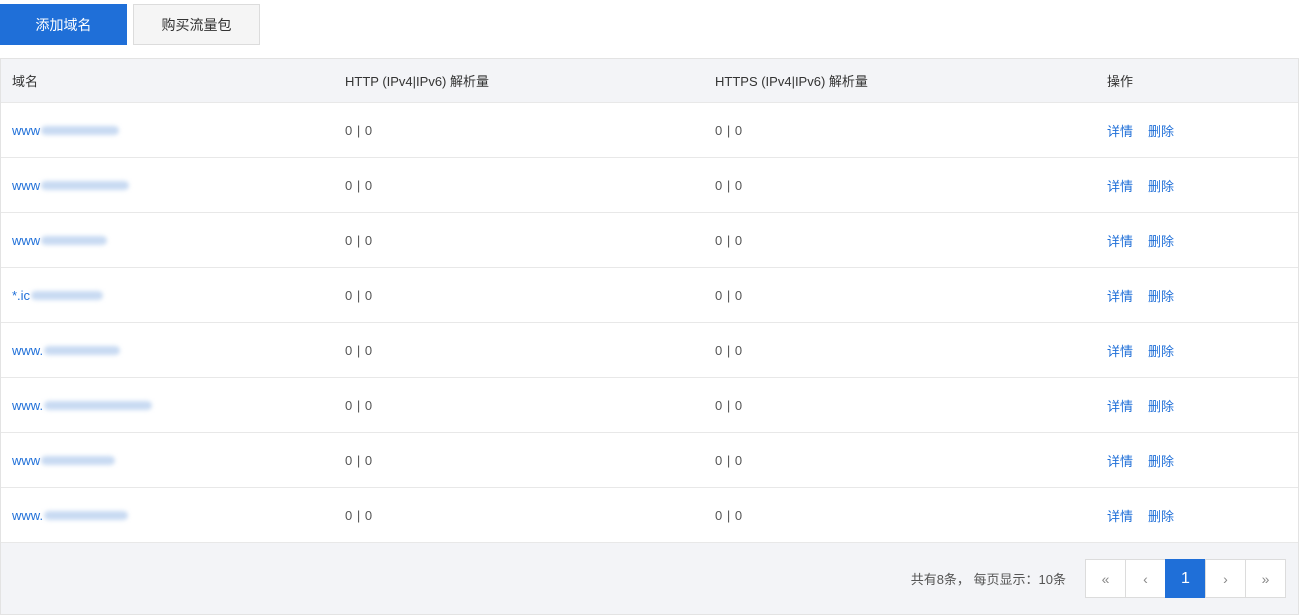  Describe the element at coordinates (1265, 578) in the screenshot. I see `last-page-button: »` at that location.